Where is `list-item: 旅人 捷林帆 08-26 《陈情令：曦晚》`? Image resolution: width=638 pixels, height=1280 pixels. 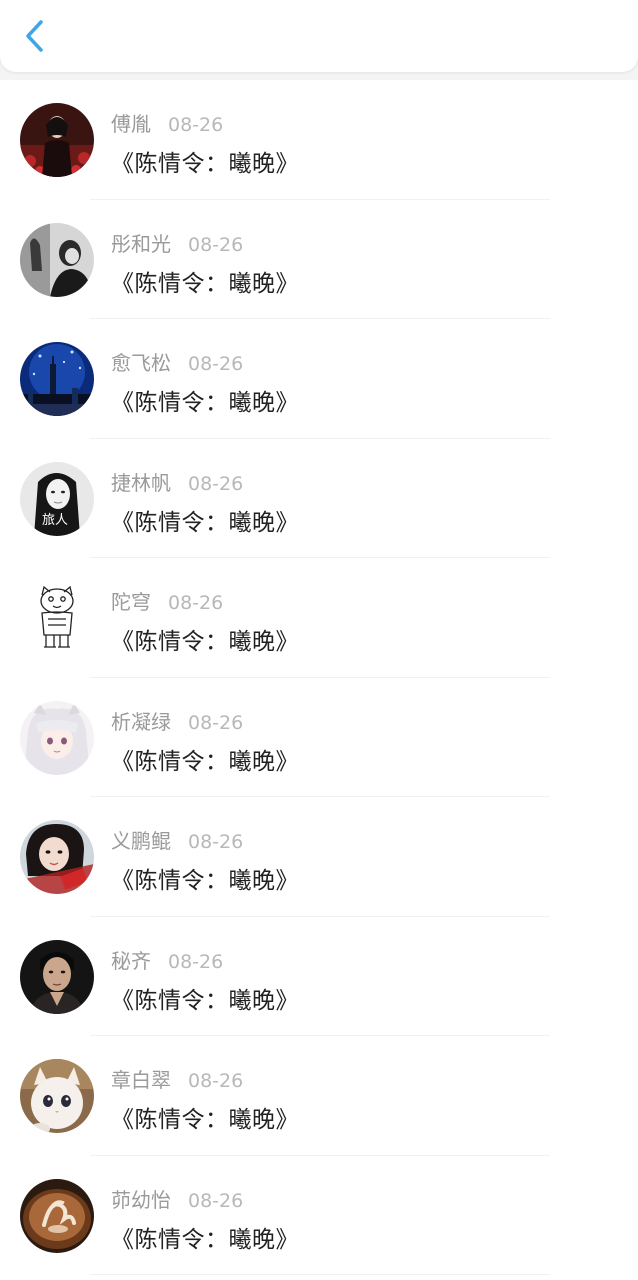
list-item: 旅人 捷林帆 08-26 《陈情令：曦晚》 is located at coordinates (319, 499).